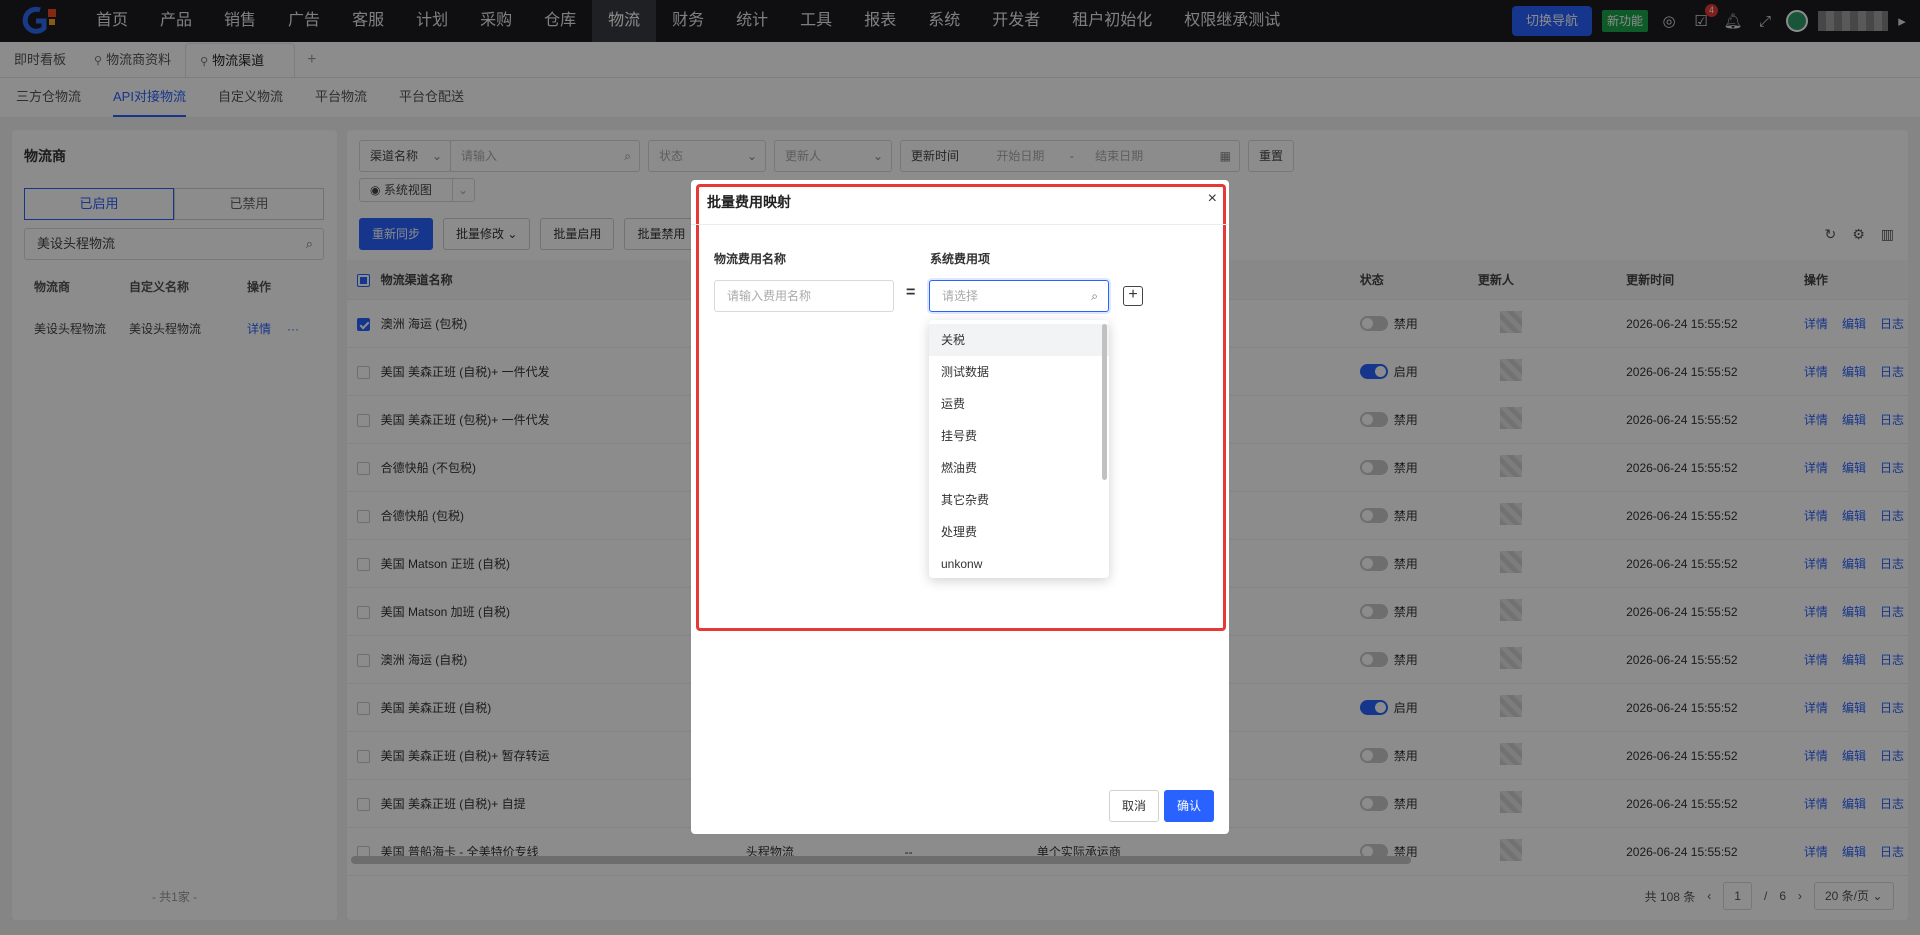 Image resolution: width=1920 pixels, height=935 pixels. I want to click on system-fee-dropdown: 关税 测试数据 运费 挂号费 燃油费 其它杂费 处理费 unkonw, so click(1019, 449).